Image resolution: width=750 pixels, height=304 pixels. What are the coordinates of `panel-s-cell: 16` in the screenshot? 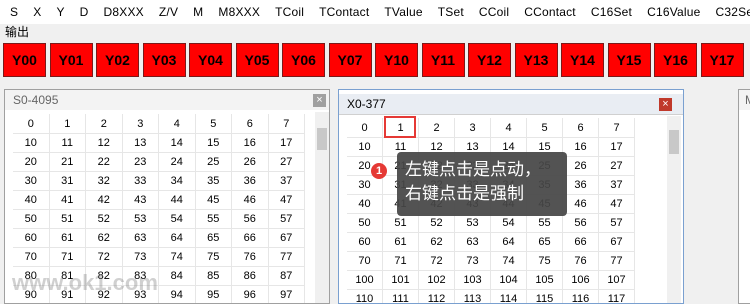 It's located at (250, 143).